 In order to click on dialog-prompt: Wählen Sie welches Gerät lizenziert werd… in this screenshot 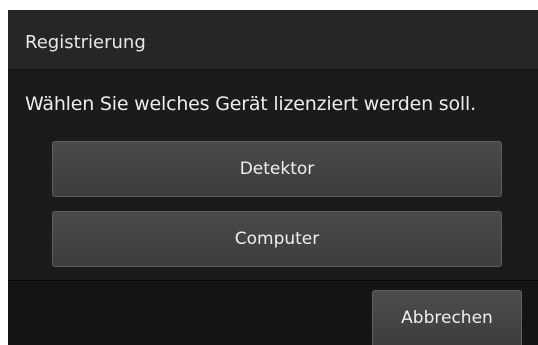, I will do `click(250, 104)`.